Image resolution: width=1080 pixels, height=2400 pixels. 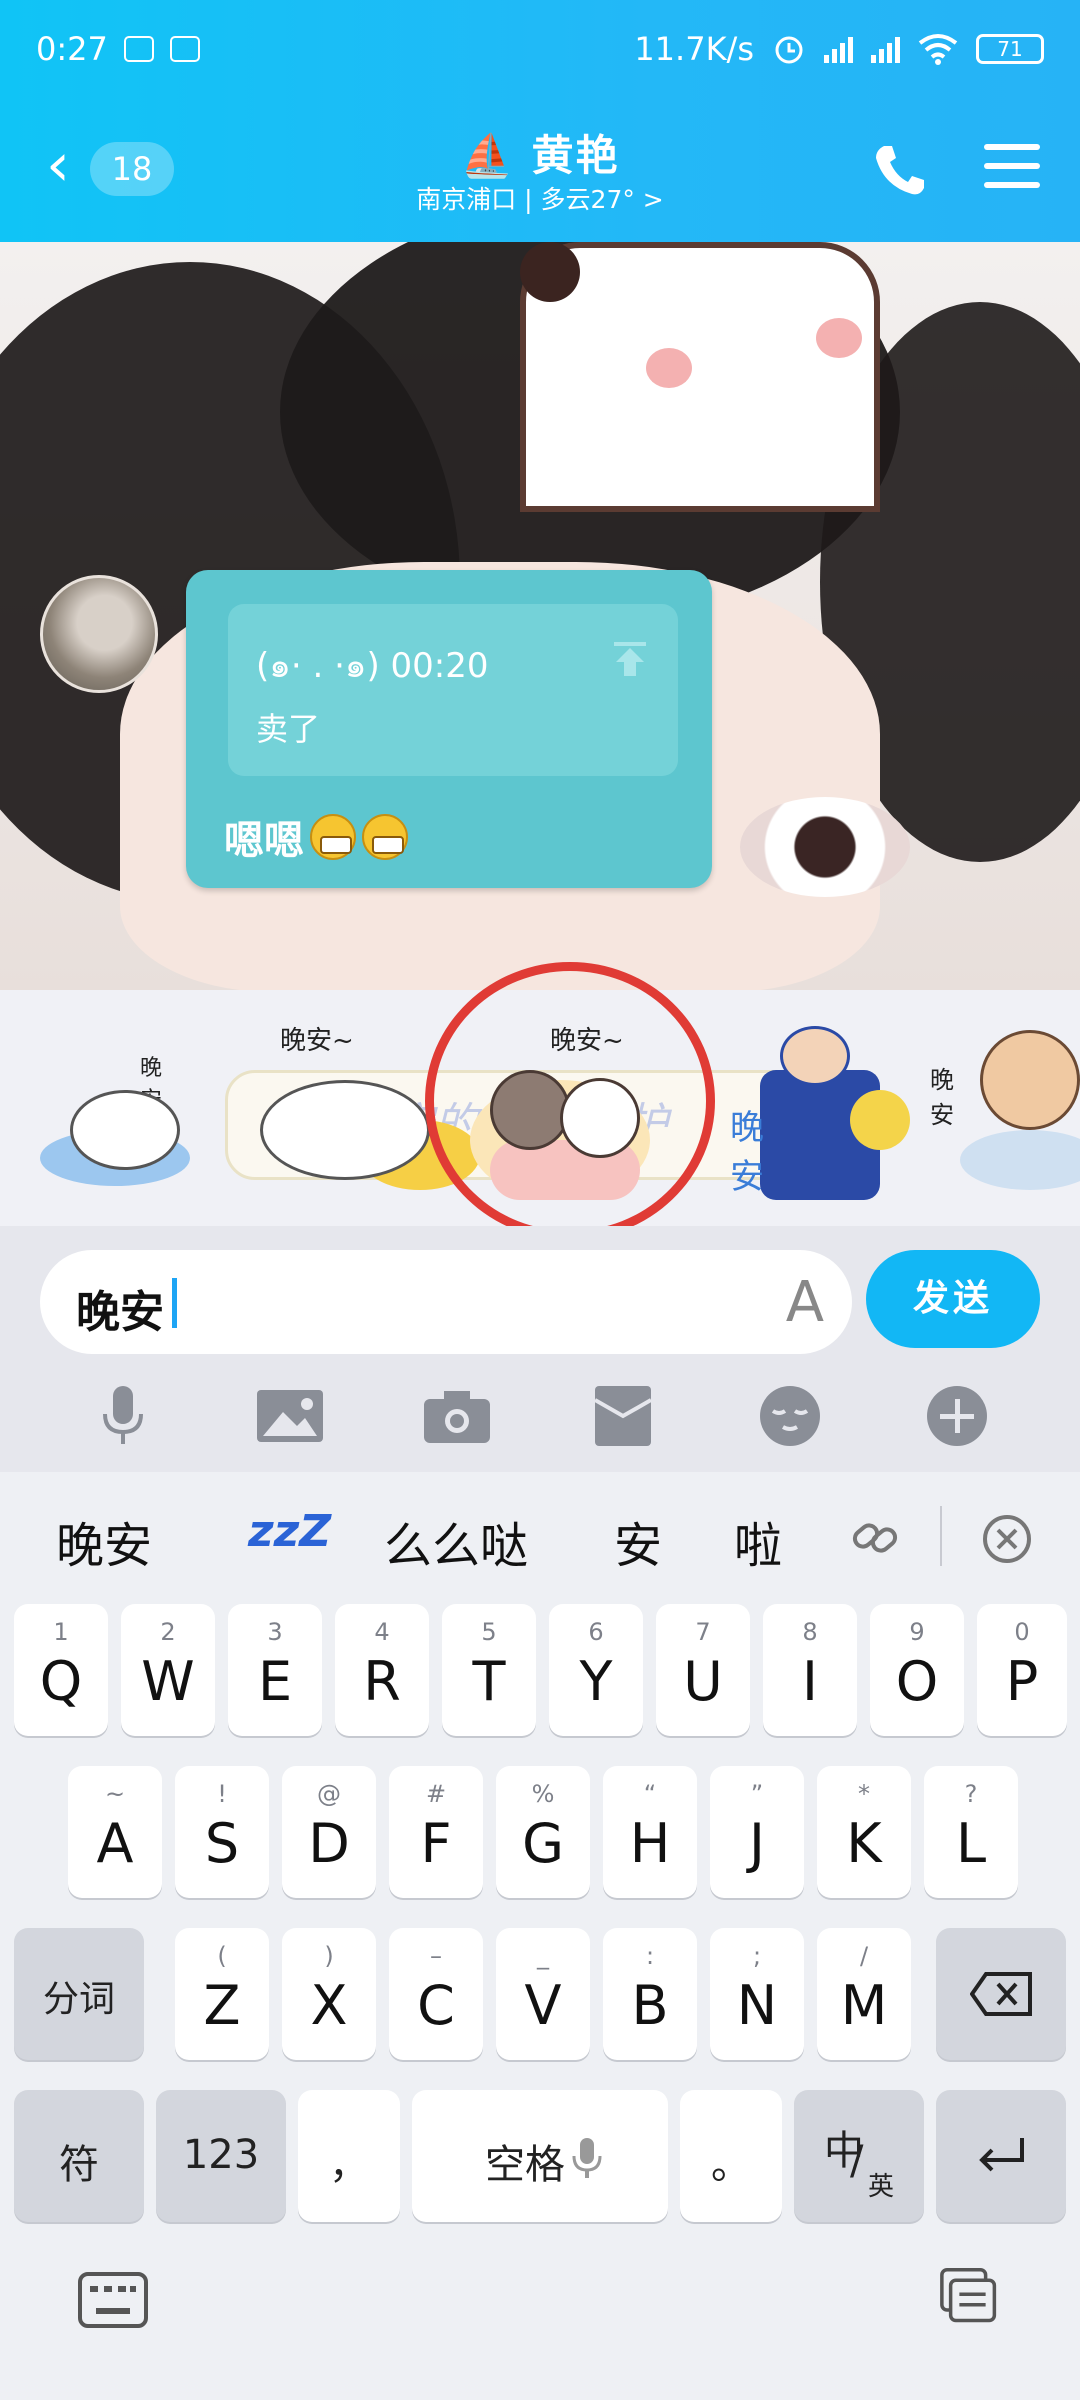 I want to click on message-text-row: 嗯嗯, so click(x=316, y=837).